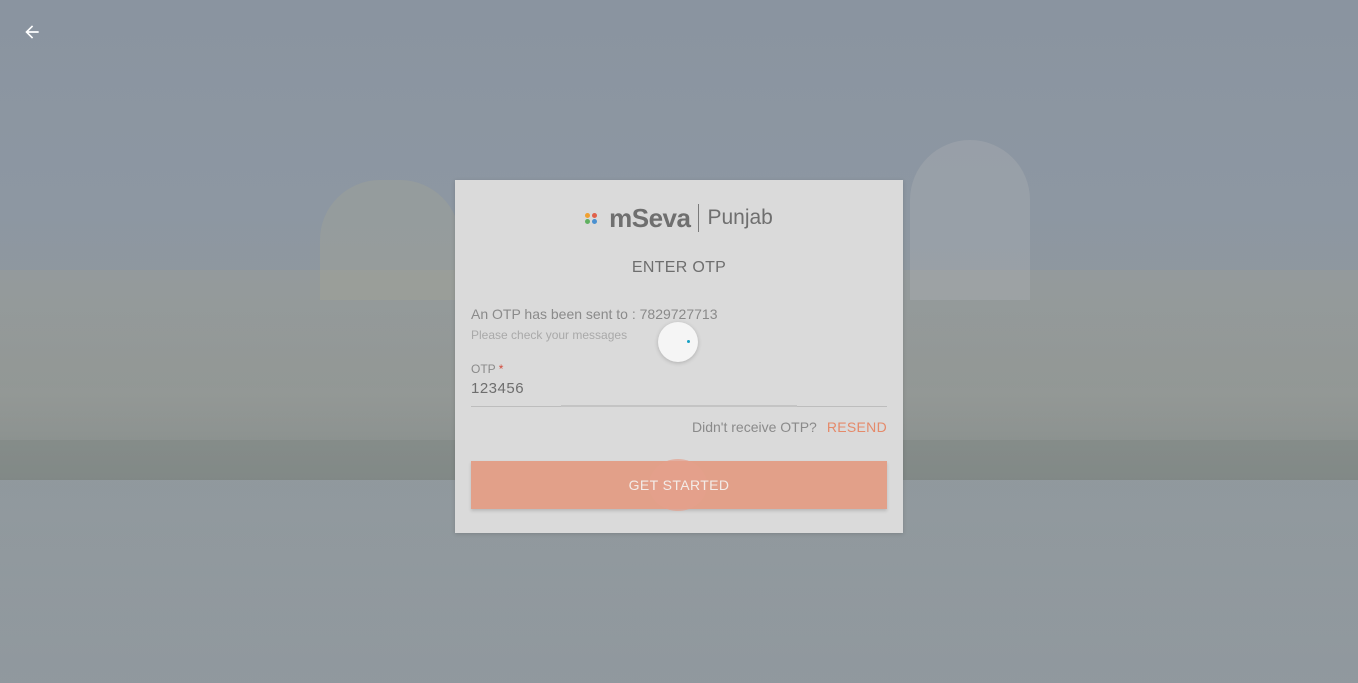  I want to click on otp-sent-prefix: An OTP has been sent to :, so click(553, 314).